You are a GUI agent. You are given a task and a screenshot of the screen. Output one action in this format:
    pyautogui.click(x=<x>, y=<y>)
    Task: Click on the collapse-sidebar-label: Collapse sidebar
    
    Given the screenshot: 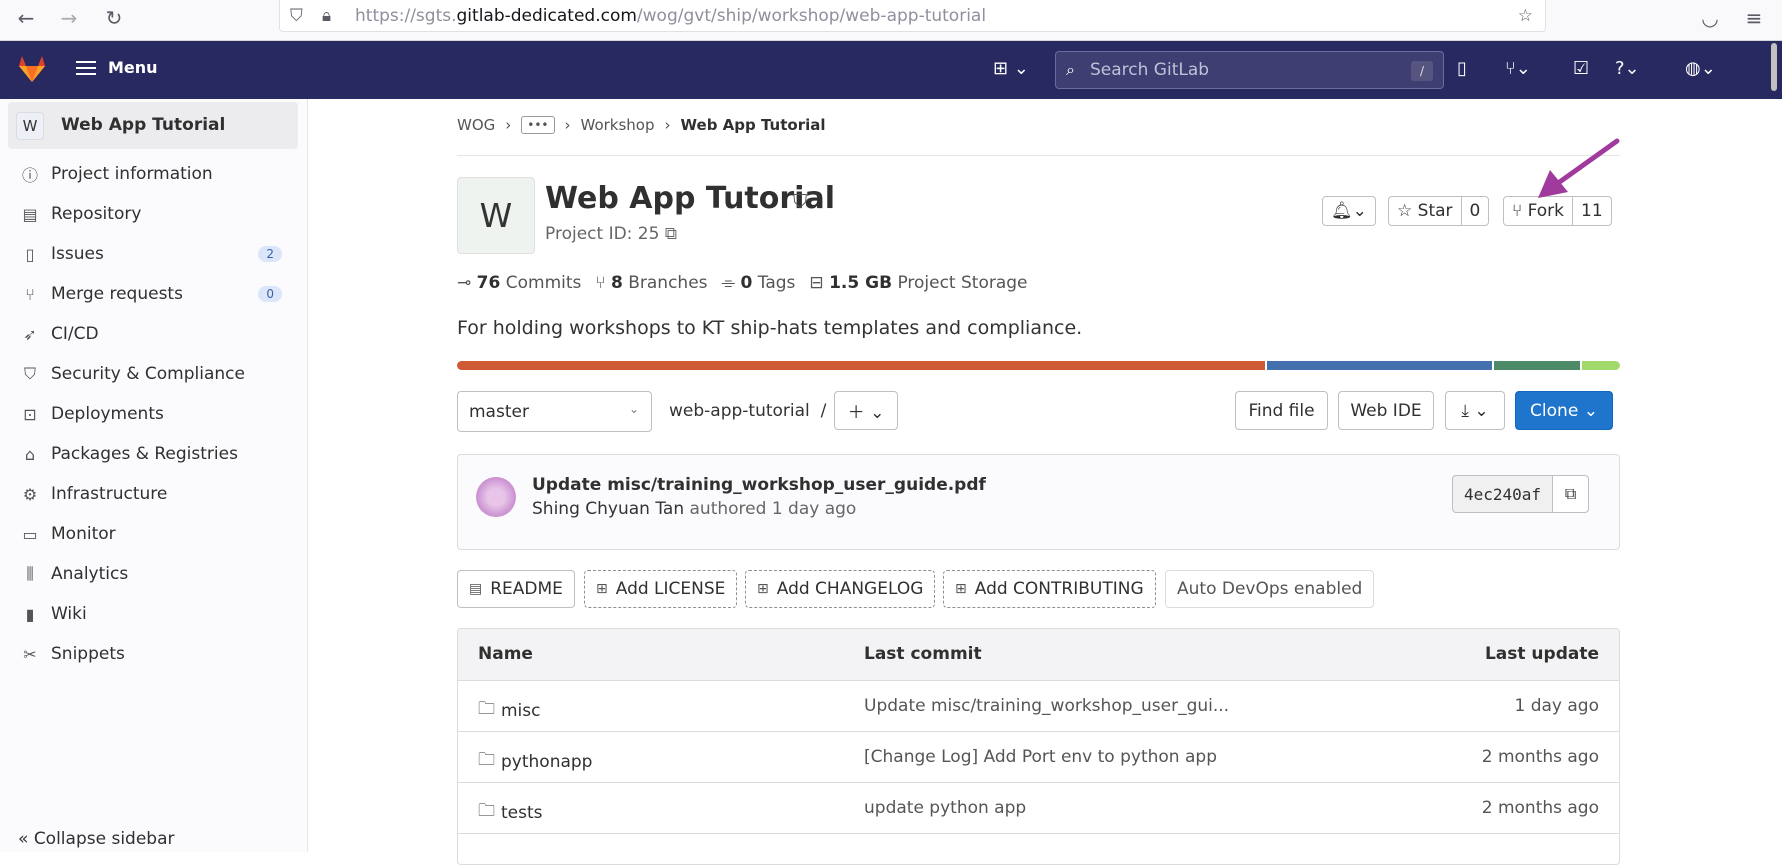 What is the action you would take?
    pyautogui.click(x=104, y=839)
    